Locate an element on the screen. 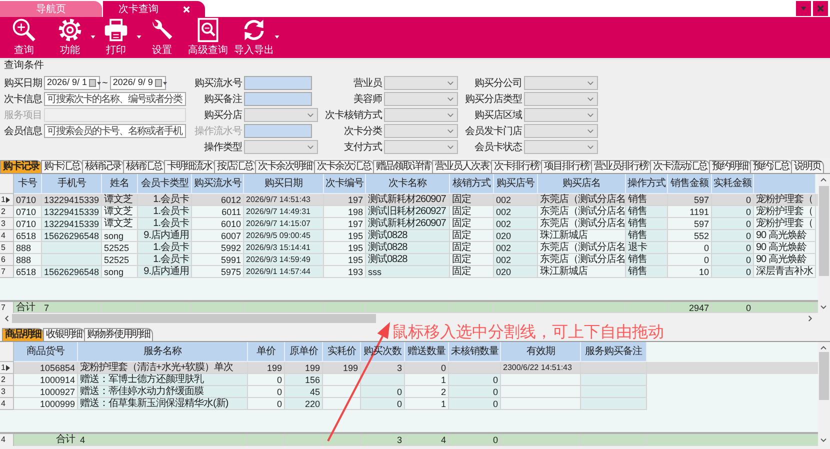  toolbar-button: 高级查询 is located at coordinates (208, 37).